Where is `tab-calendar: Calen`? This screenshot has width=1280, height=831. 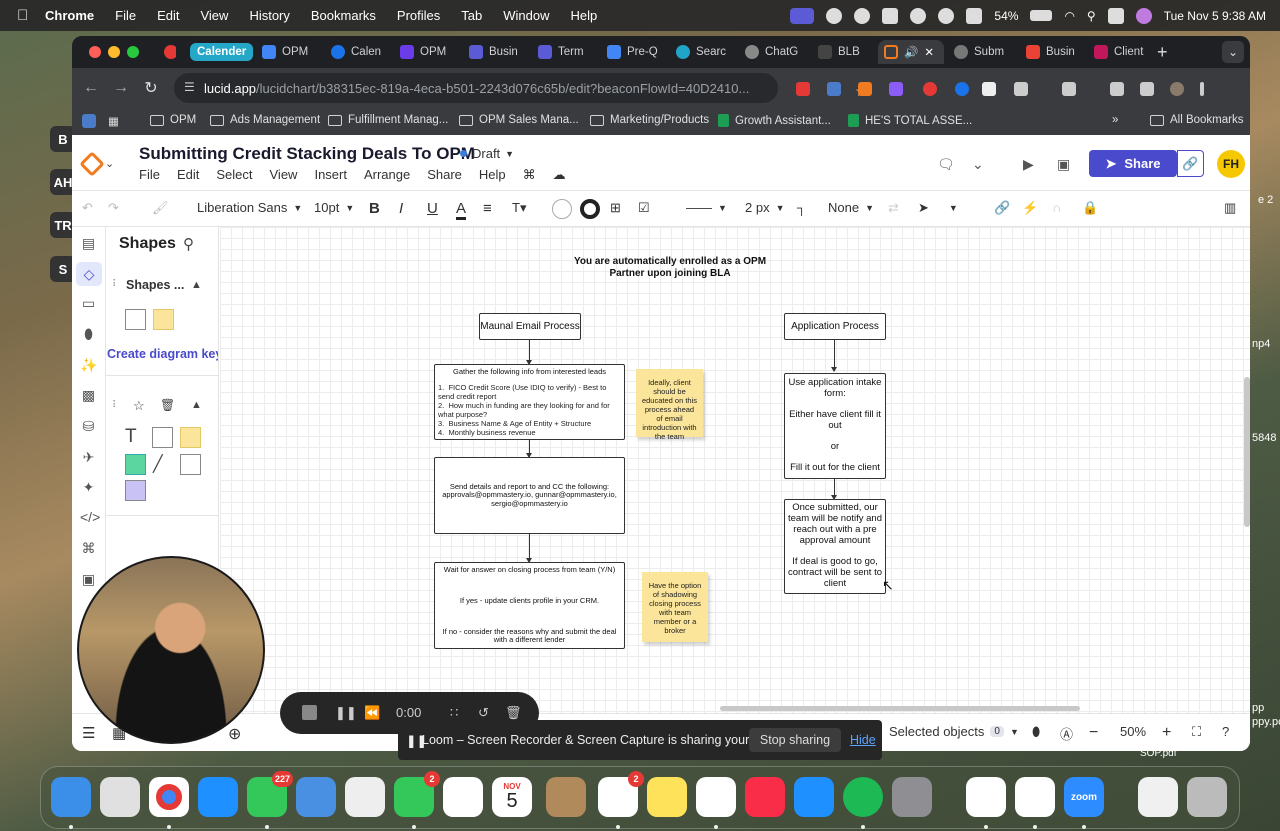
tab-calendar: Calen is located at coordinates (359, 52).